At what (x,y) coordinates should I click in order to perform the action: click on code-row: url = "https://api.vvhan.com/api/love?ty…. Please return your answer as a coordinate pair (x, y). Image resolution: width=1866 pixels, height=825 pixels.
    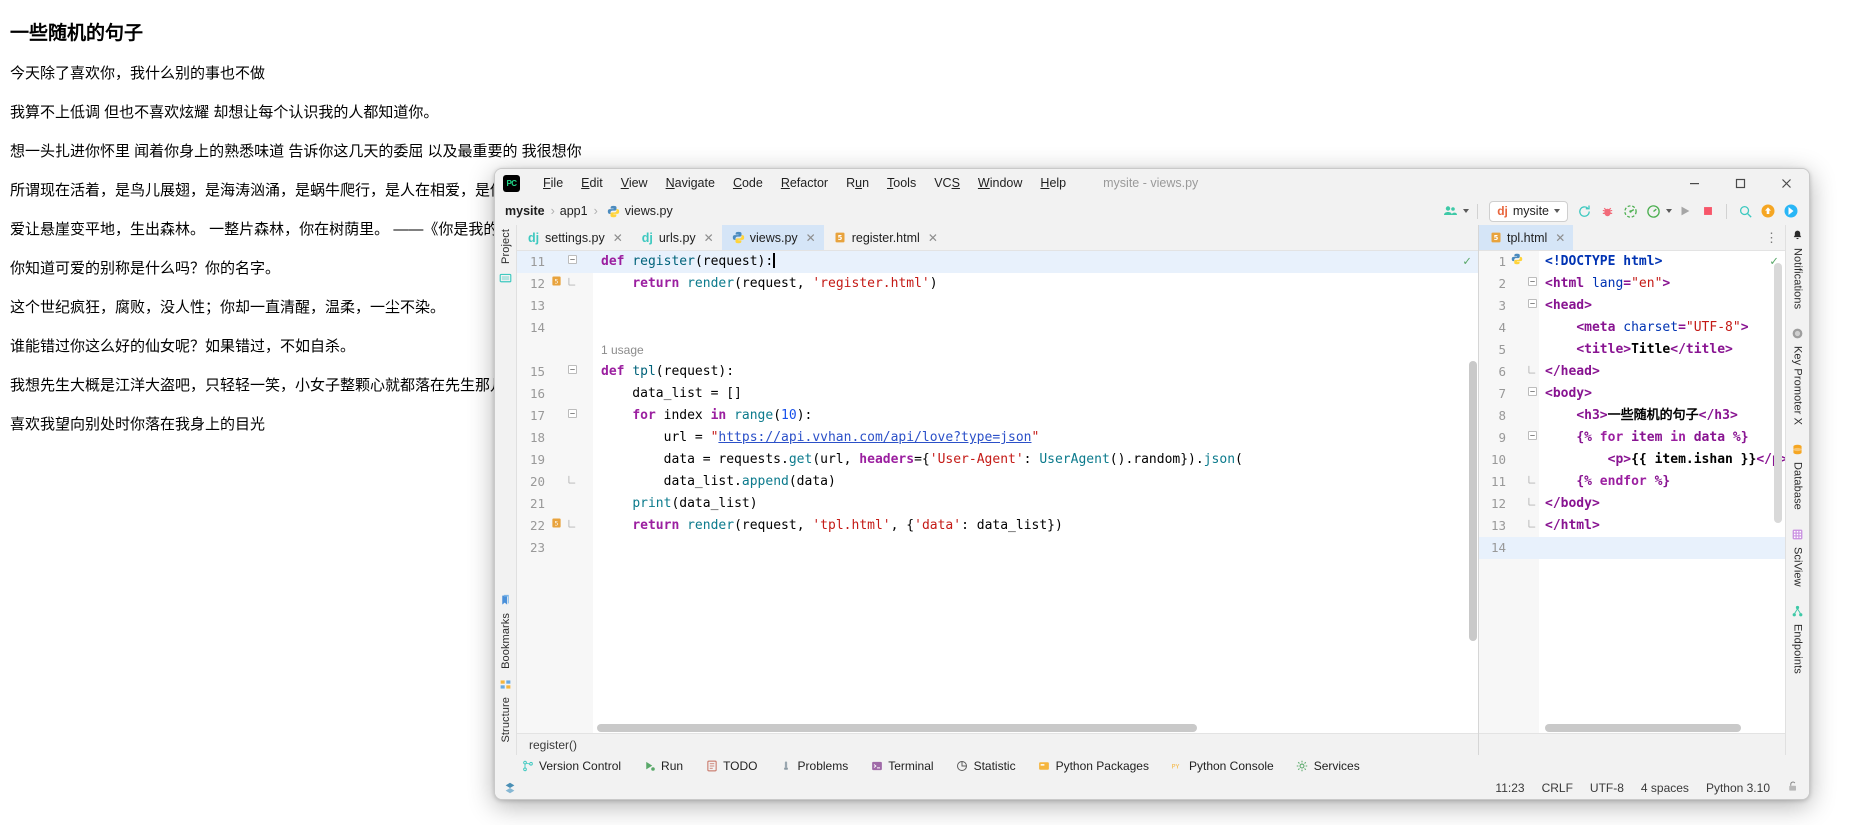
    Looking at the image, I should click on (1035, 438).